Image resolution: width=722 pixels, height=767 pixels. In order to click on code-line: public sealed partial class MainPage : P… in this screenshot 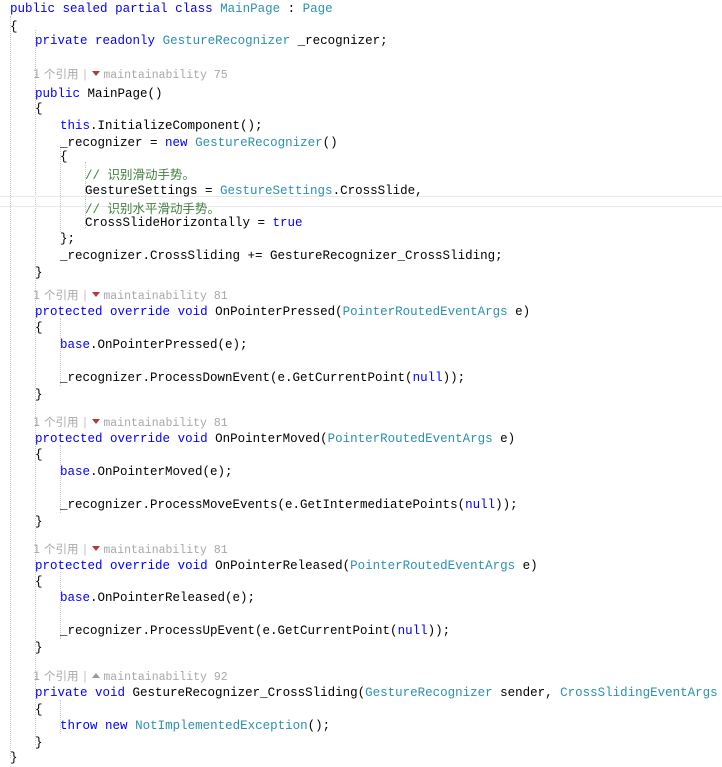, I will do `click(361, 9)`.